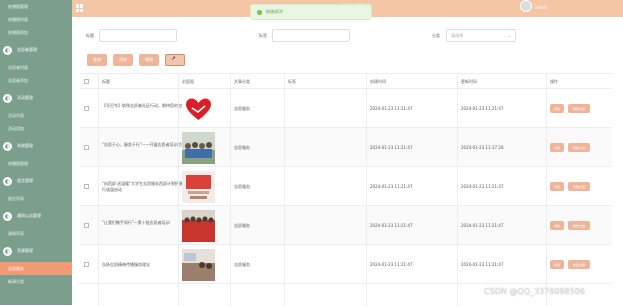  Describe the element at coordinates (16, 281) in the screenshot. I see `sidebar-item-label: 新闻分类` at that location.